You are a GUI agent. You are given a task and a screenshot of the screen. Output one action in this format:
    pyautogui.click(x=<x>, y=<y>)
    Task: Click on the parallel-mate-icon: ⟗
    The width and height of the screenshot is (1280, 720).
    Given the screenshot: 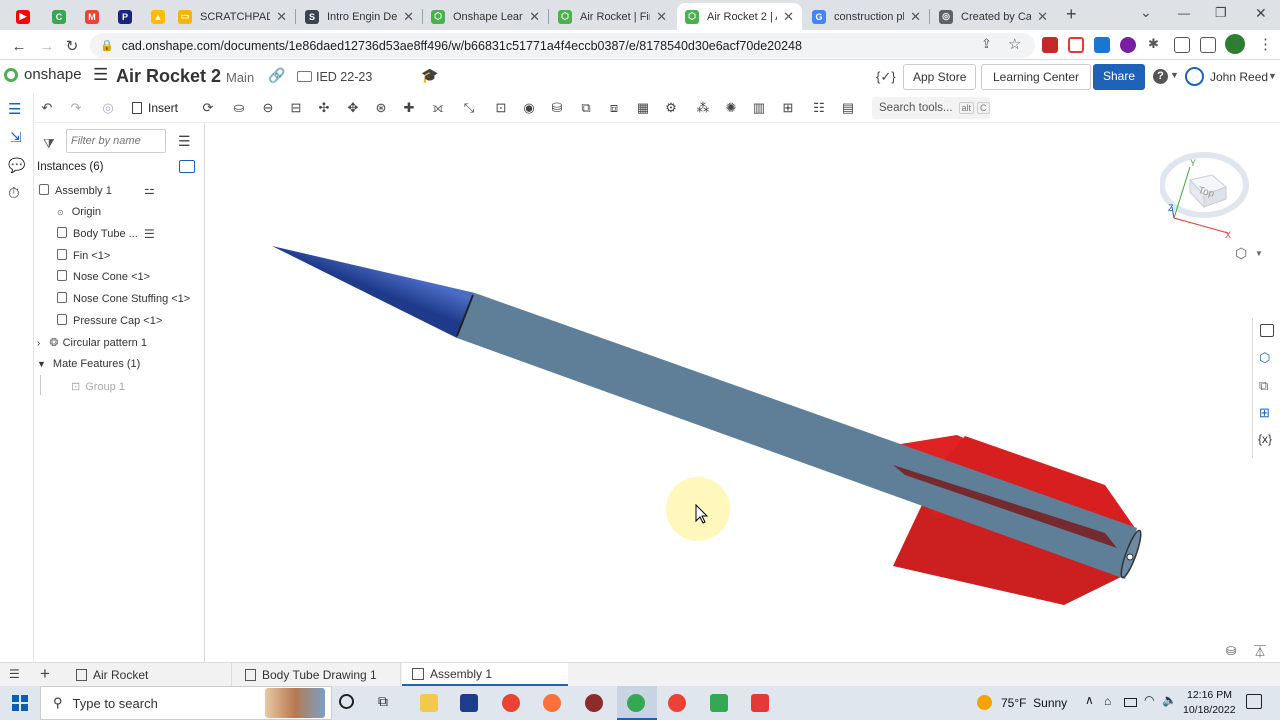 What is the action you would take?
    pyautogui.click(x=438, y=108)
    